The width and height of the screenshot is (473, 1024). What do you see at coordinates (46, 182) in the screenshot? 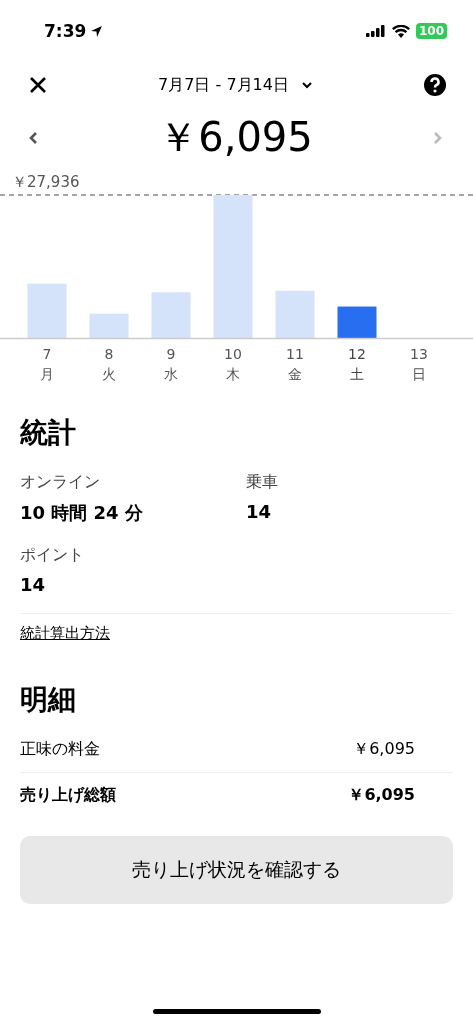
I see `y-axis-max-label: ￥27,936` at bounding box center [46, 182].